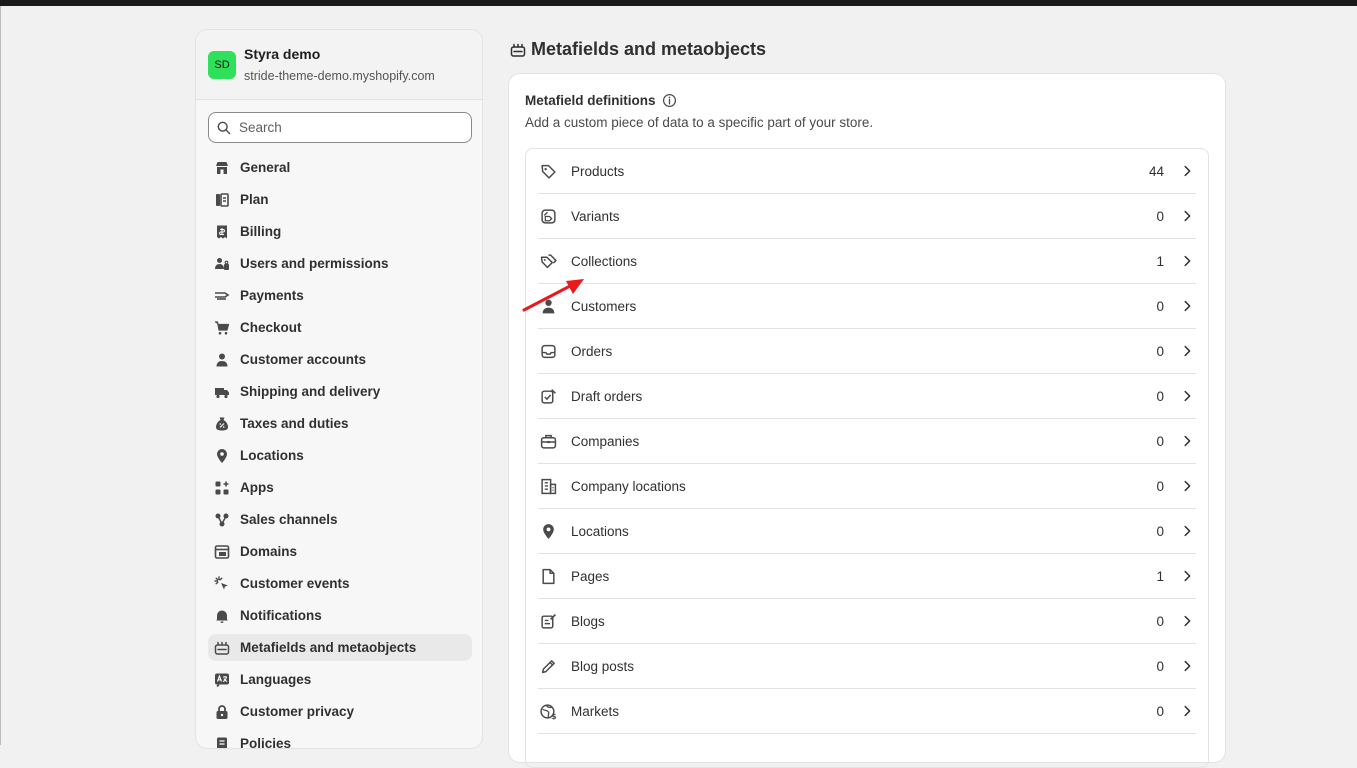  I want to click on sidebar-item-label: Apps, so click(257, 487).